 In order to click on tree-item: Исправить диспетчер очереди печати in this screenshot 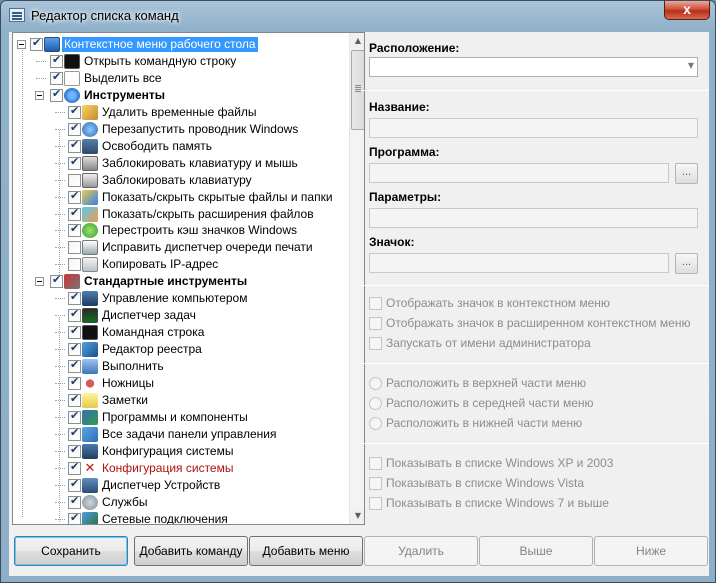, I will do `click(180, 247)`.